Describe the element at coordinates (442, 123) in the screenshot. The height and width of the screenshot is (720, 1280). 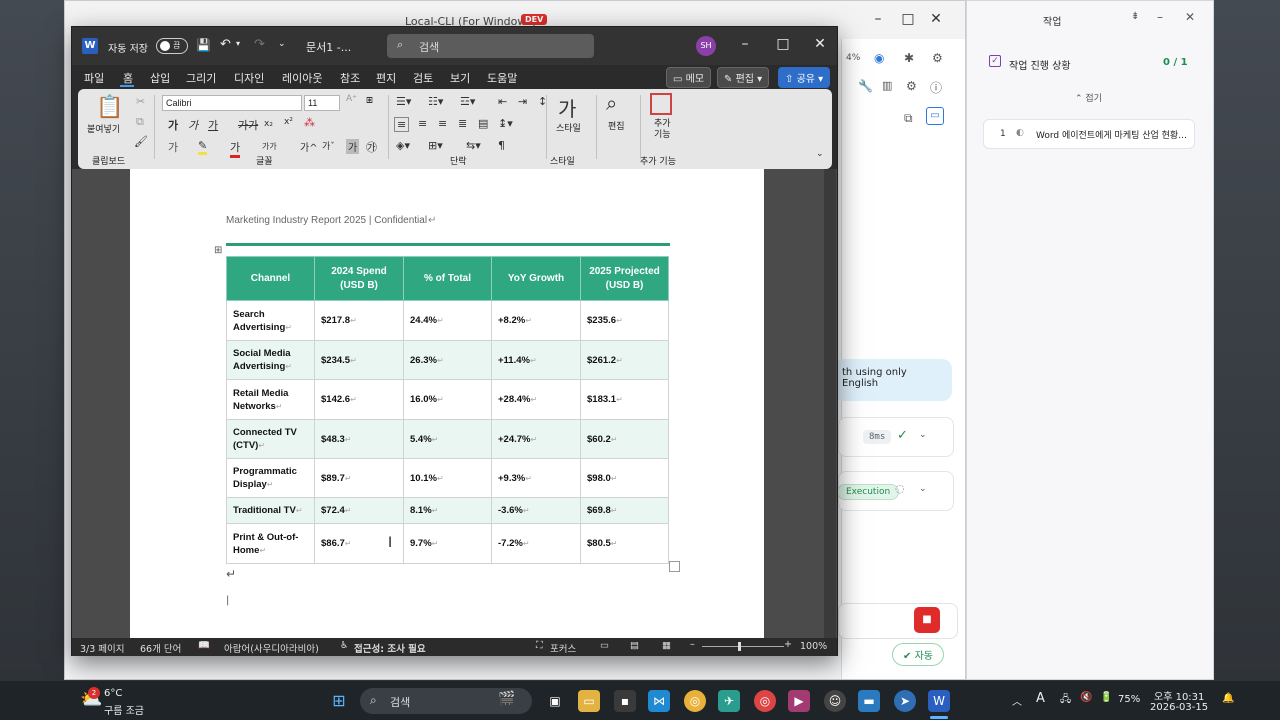
I see `align-right-icon: ≡` at that location.